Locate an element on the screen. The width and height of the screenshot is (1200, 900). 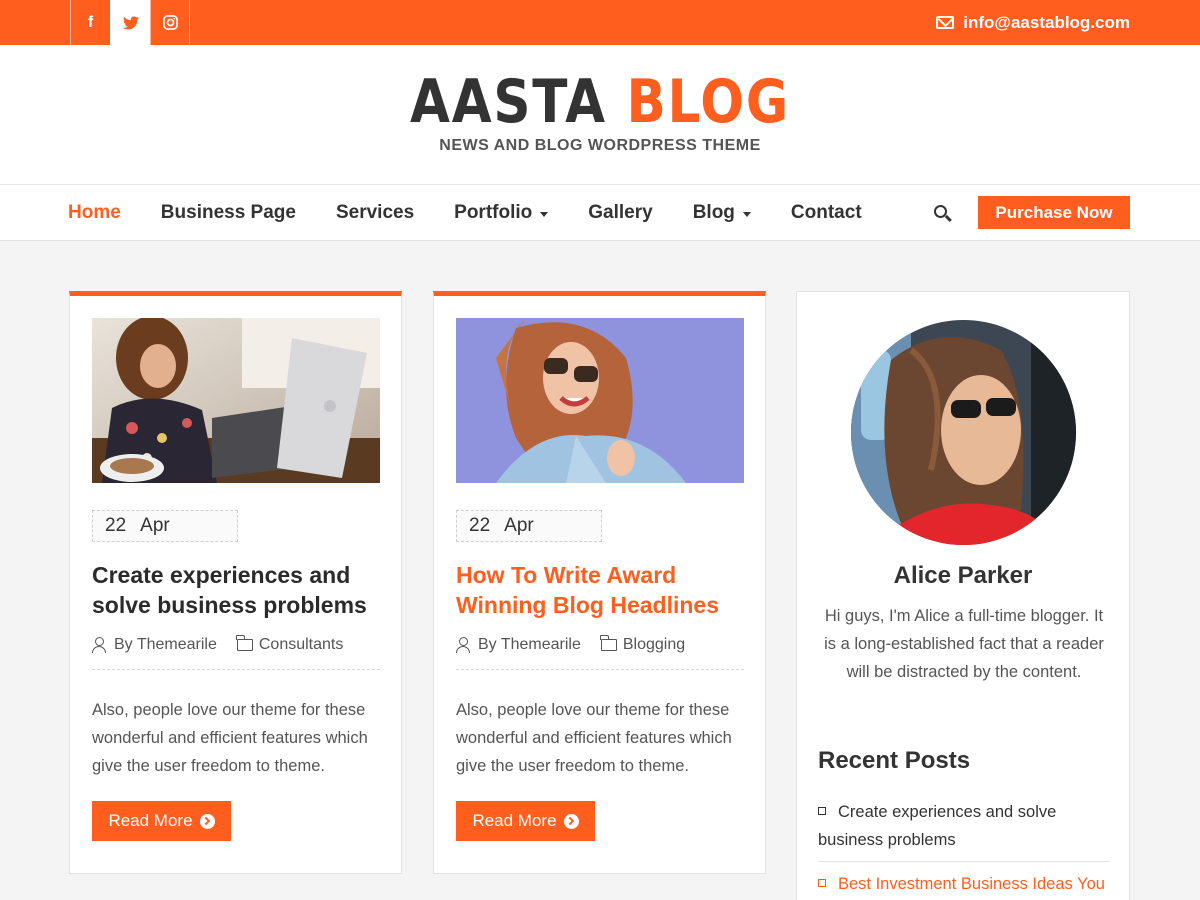
woman-sunglasses-photo is located at coordinates (600, 400).